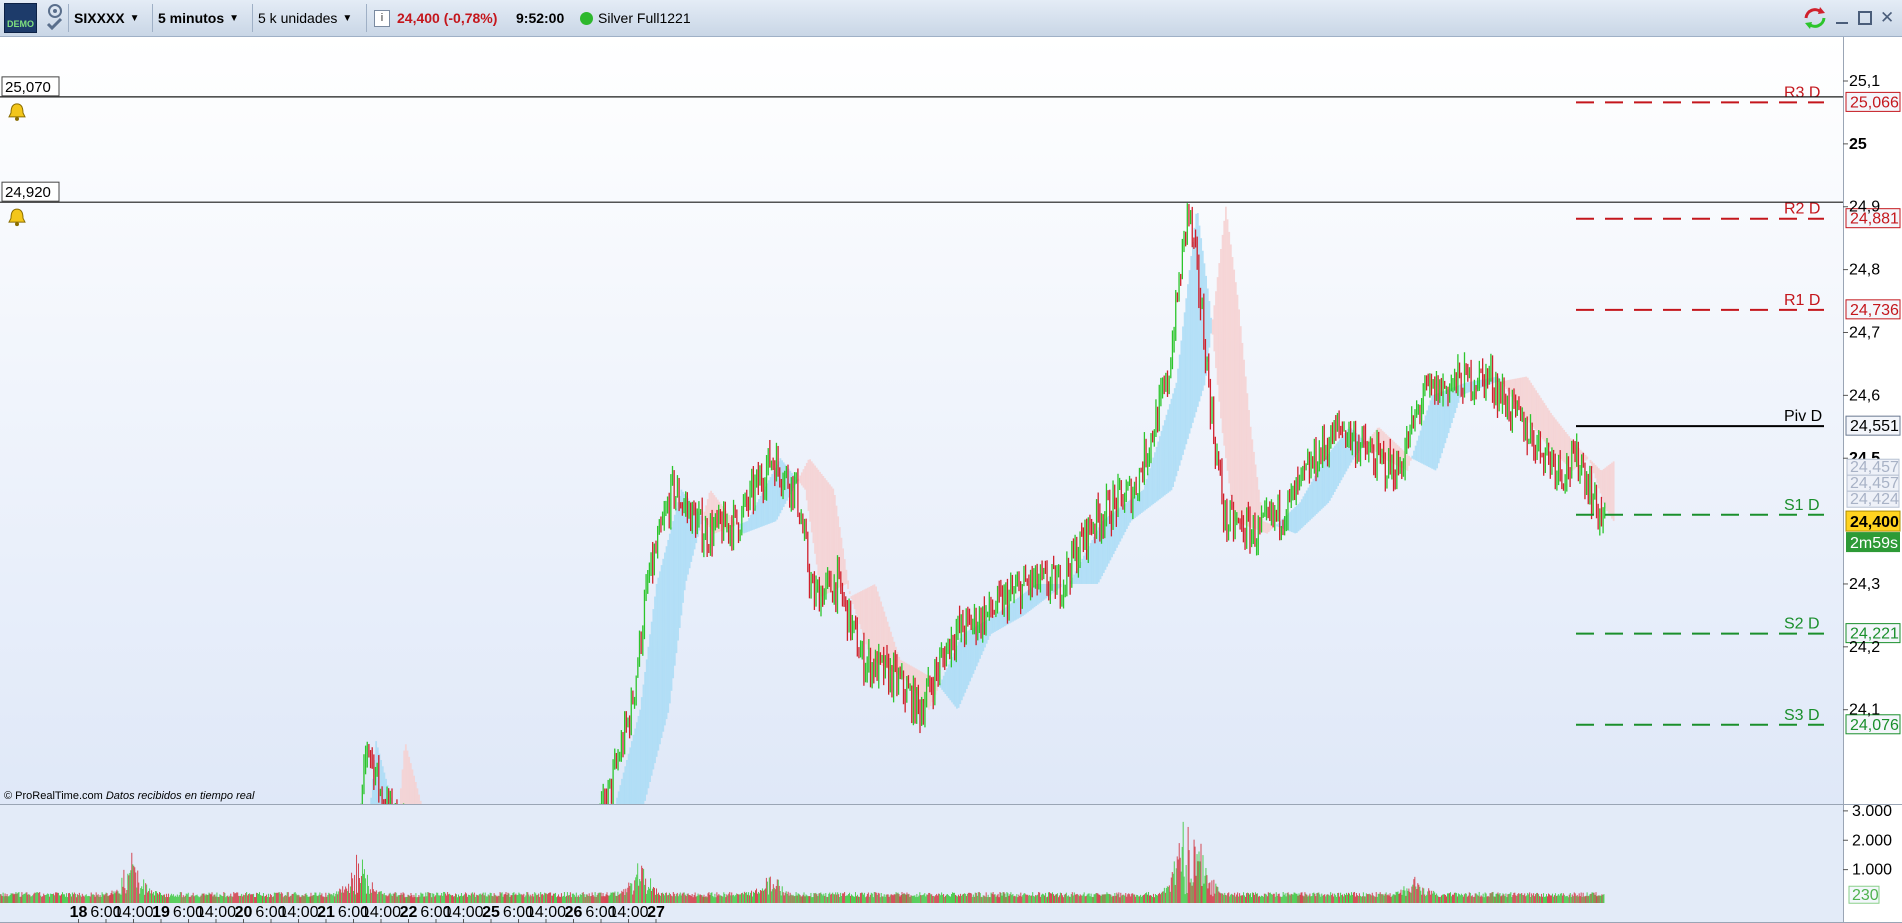 This screenshot has height=923, width=1902. What do you see at coordinates (191, 18) in the screenshot?
I see `timeframe-label: 5 minutos` at bounding box center [191, 18].